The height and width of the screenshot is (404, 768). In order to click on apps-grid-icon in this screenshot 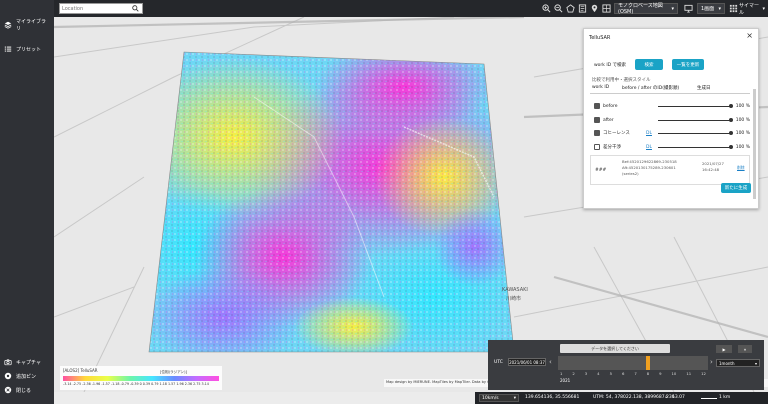, I will do `click(733, 8)`.